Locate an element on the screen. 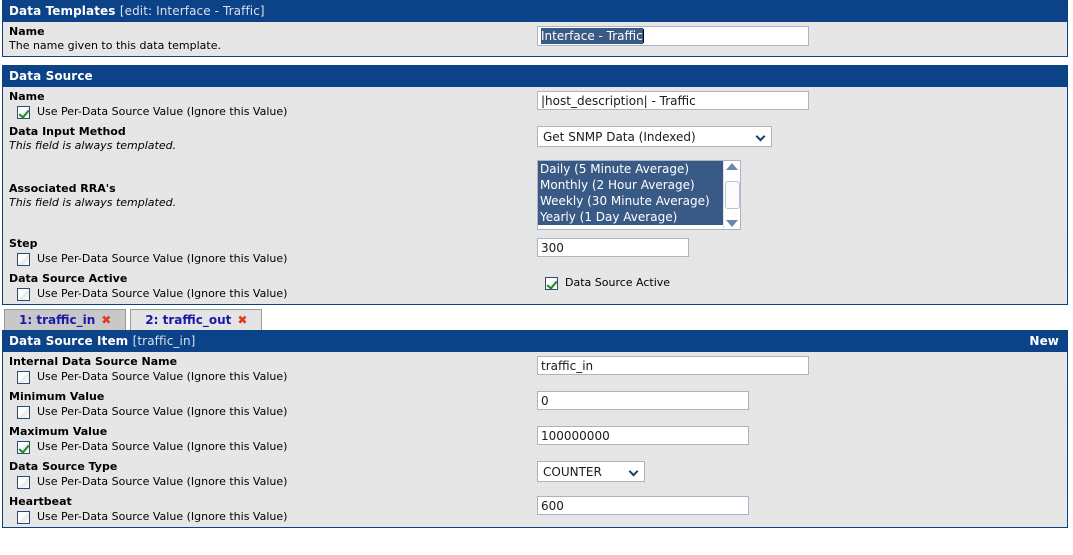  data-input-method-value: Get SNMP Data (Indexed) is located at coordinates (619, 136).